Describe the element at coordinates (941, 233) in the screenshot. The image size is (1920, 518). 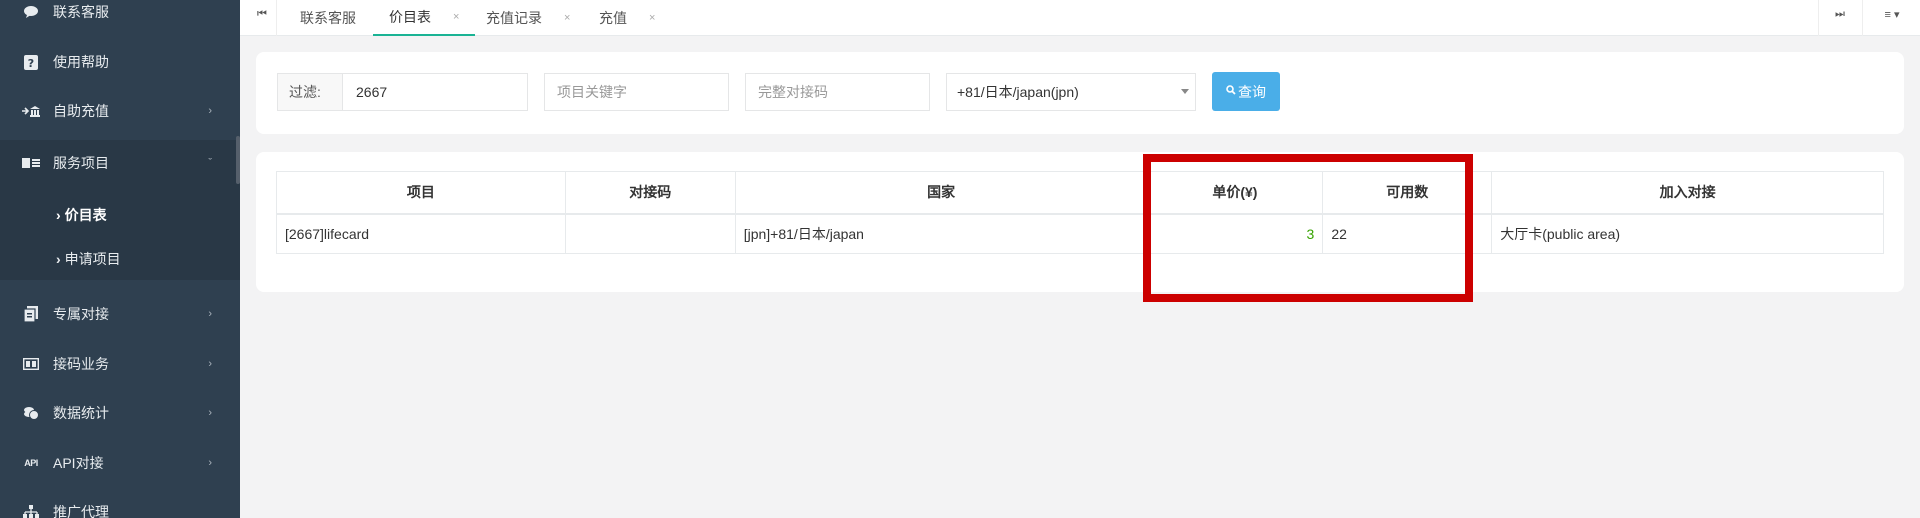
I see `country-cell: [jpn]+81/日本/japan` at that location.